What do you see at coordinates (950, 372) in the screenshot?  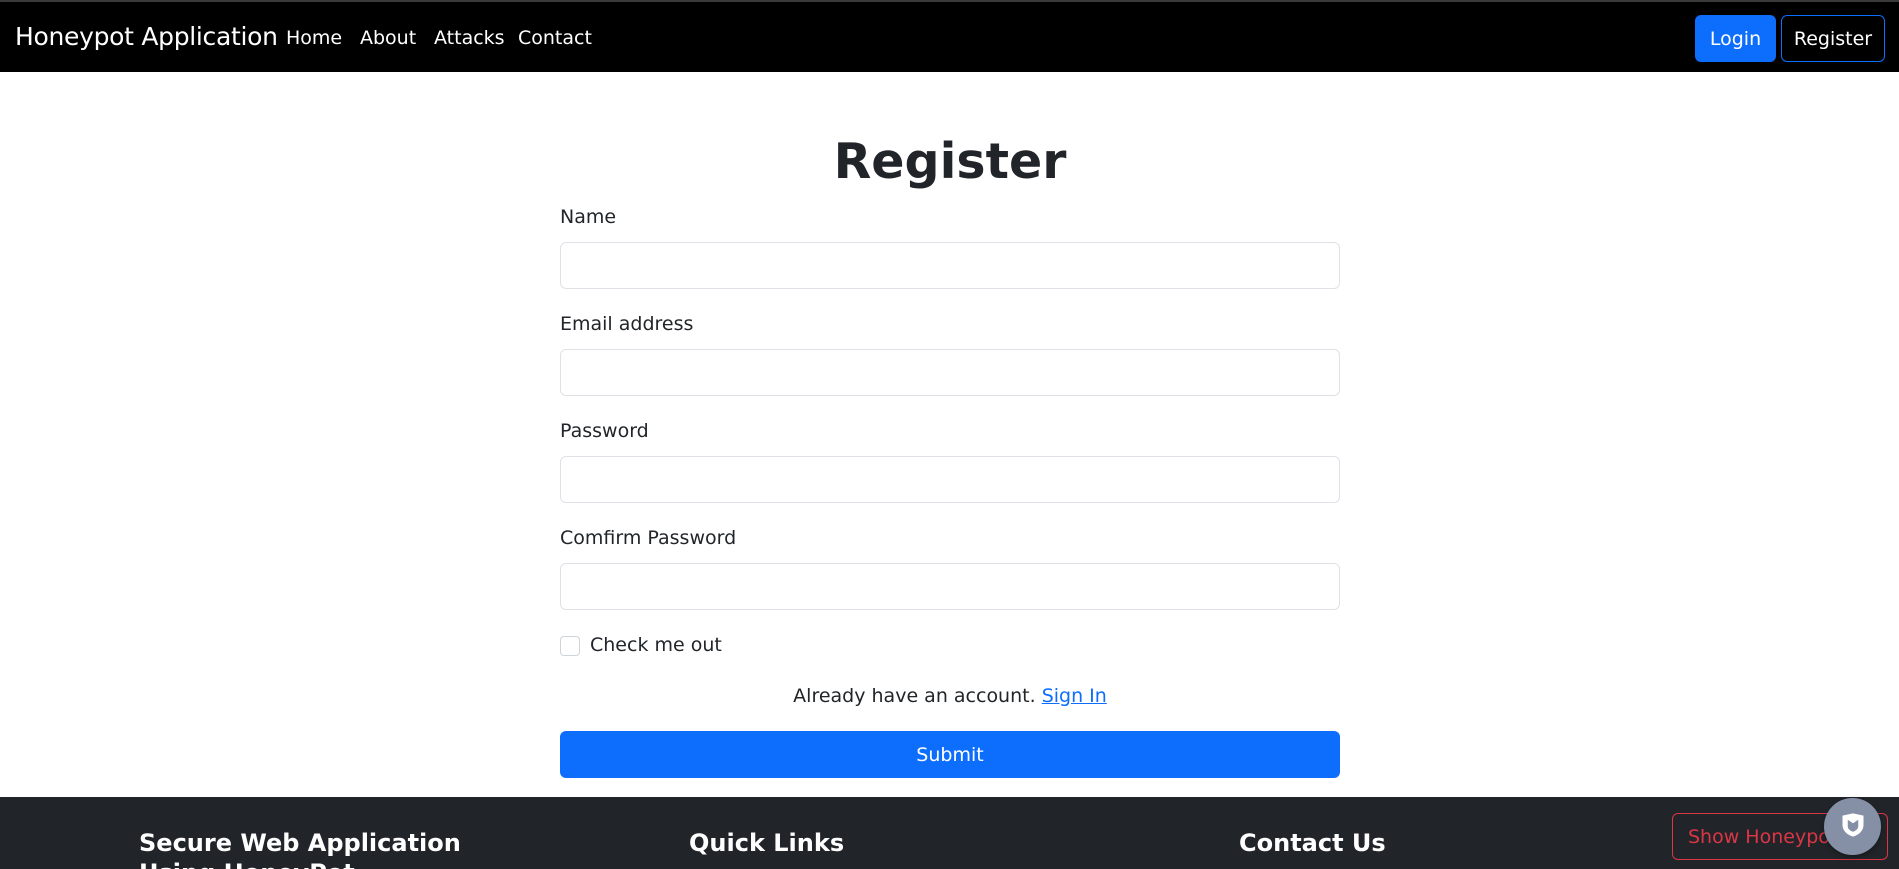 I see `email-input` at bounding box center [950, 372].